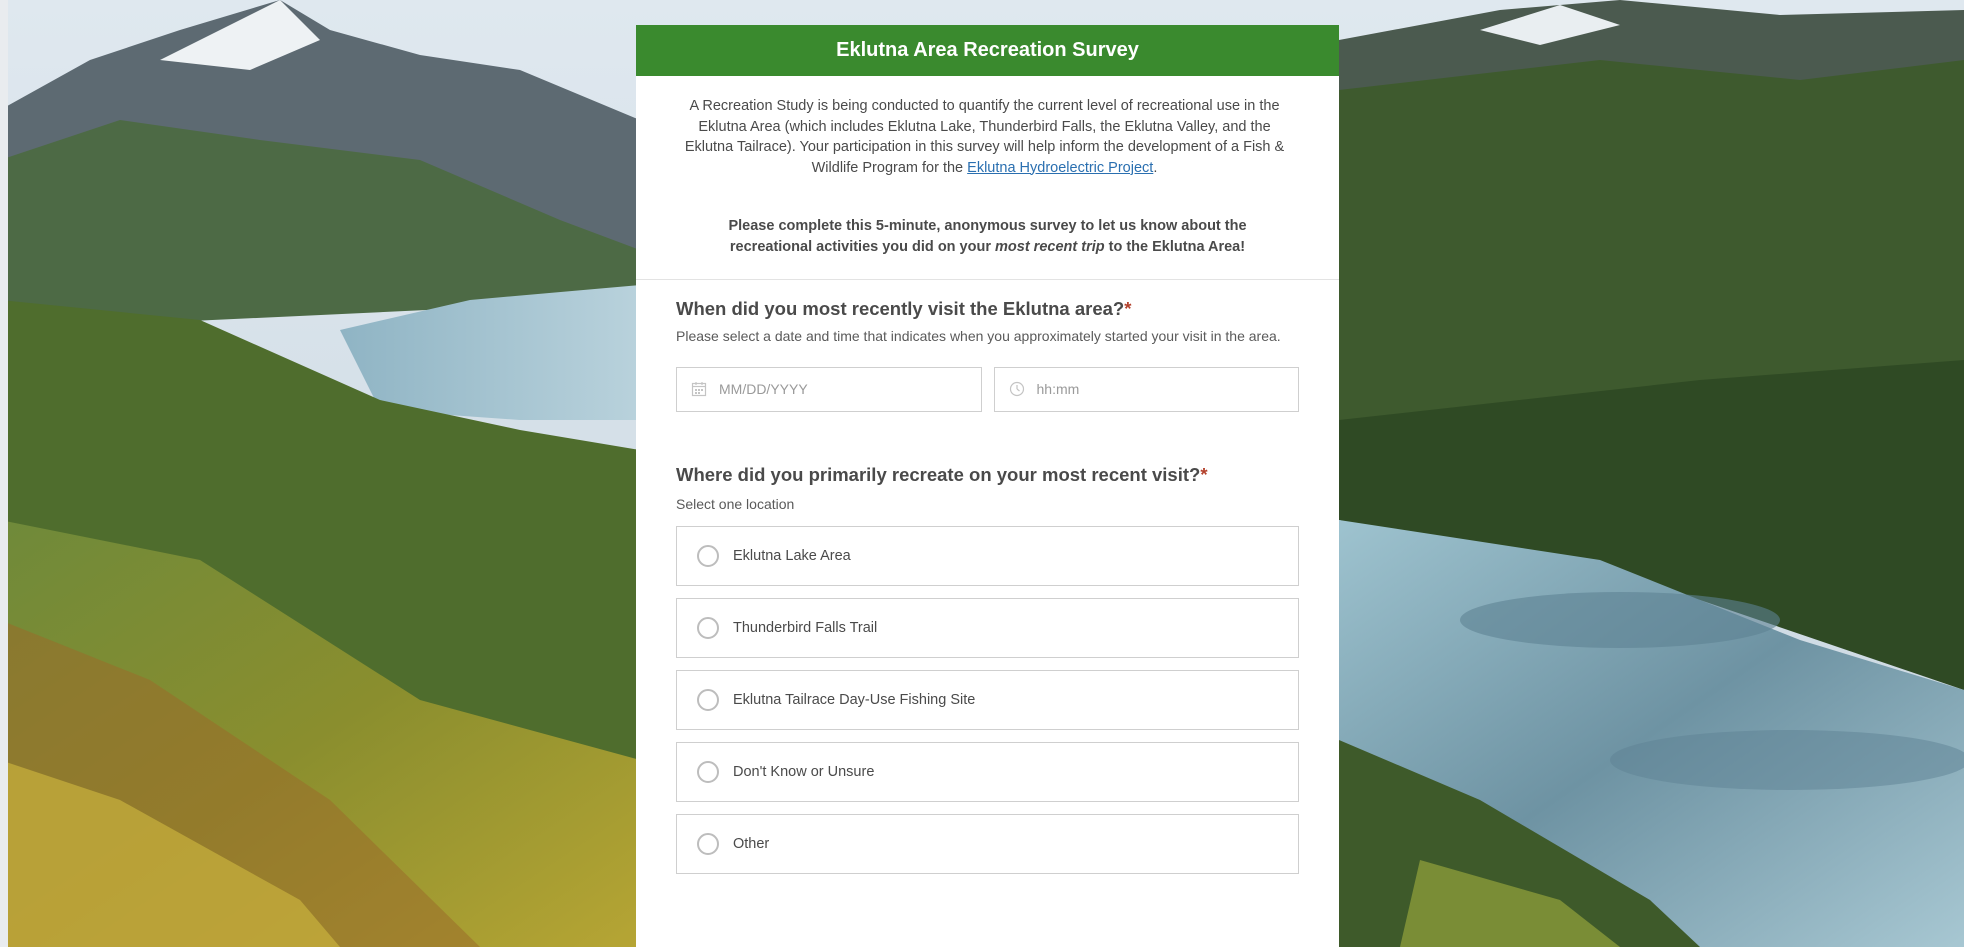 This screenshot has width=1964, height=947. I want to click on option-eklutna-tailrace: Eklutna Tailrace Day-Use Fishing Site, so click(987, 700).